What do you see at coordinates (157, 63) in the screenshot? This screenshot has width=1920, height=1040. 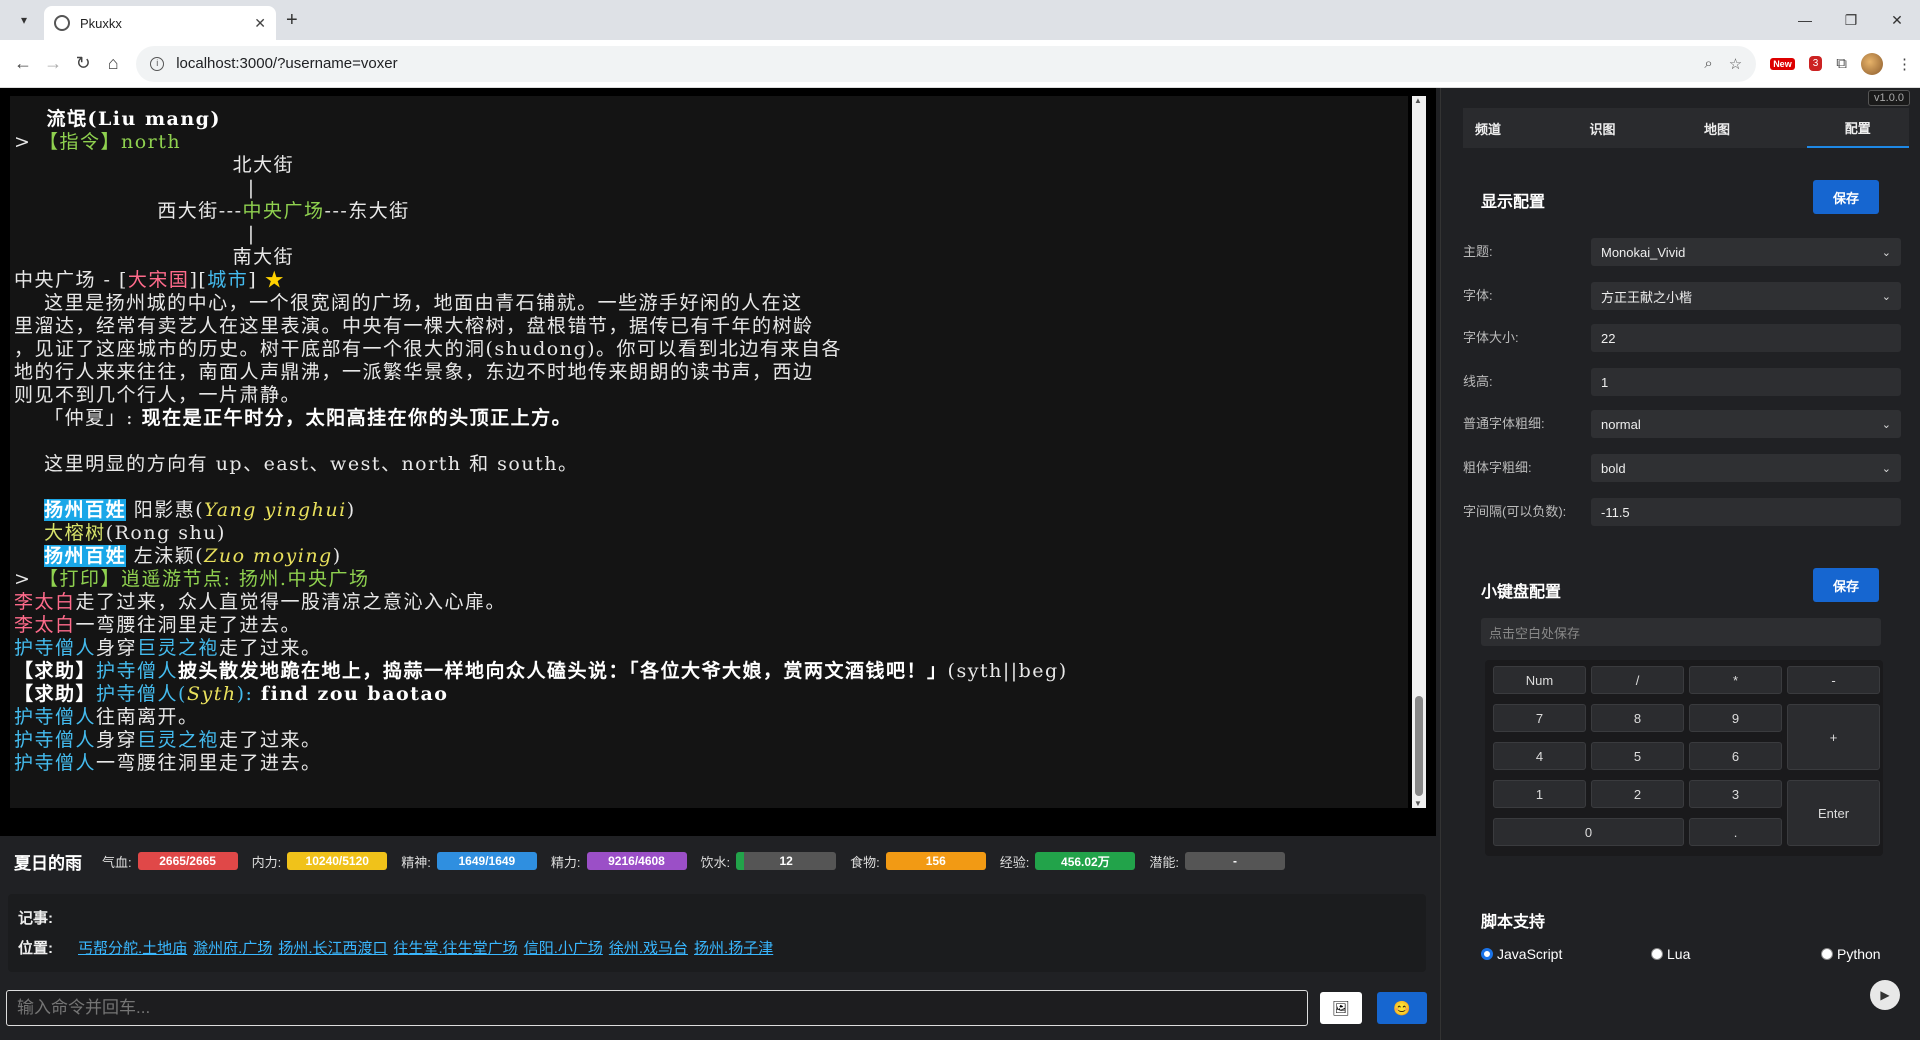 I see `site-info-icon: i` at bounding box center [157, 63].